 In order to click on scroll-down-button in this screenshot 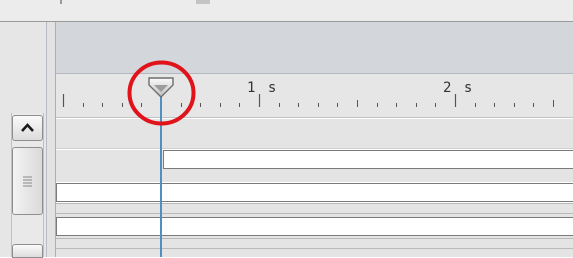, I will do `click(27, 251)`.